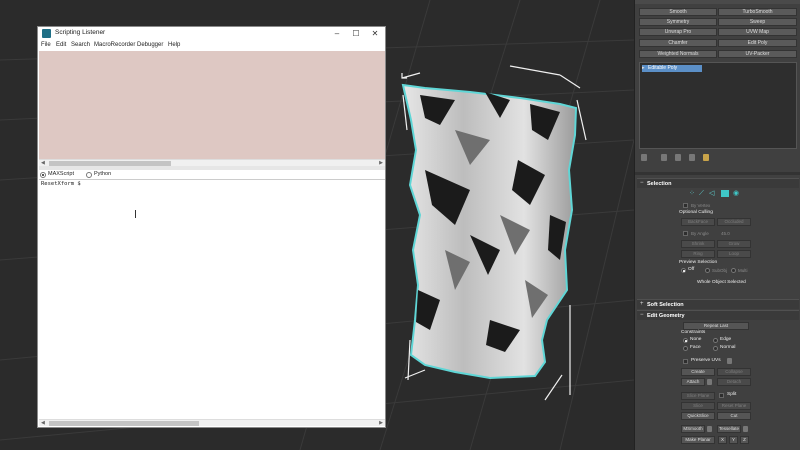  What do you see at coordinates (678, 54) in the screenshot?
I see `weighted-normals-button: Weighted Normals` at bounding box center [678, 54].